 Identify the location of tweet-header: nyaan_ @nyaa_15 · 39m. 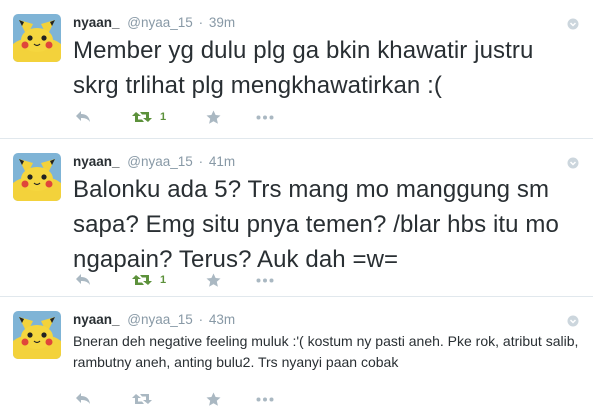
(154, 23).